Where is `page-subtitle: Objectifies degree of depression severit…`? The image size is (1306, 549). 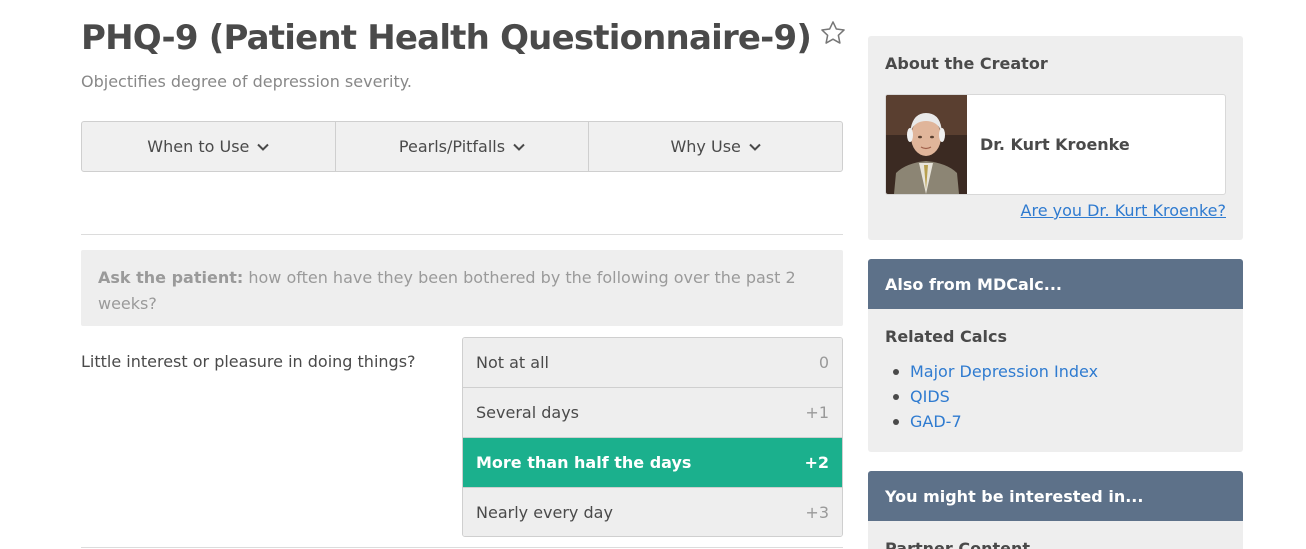
page-subtitle: Objectifies degree of depression severit… is located at coordinates (246, 81).